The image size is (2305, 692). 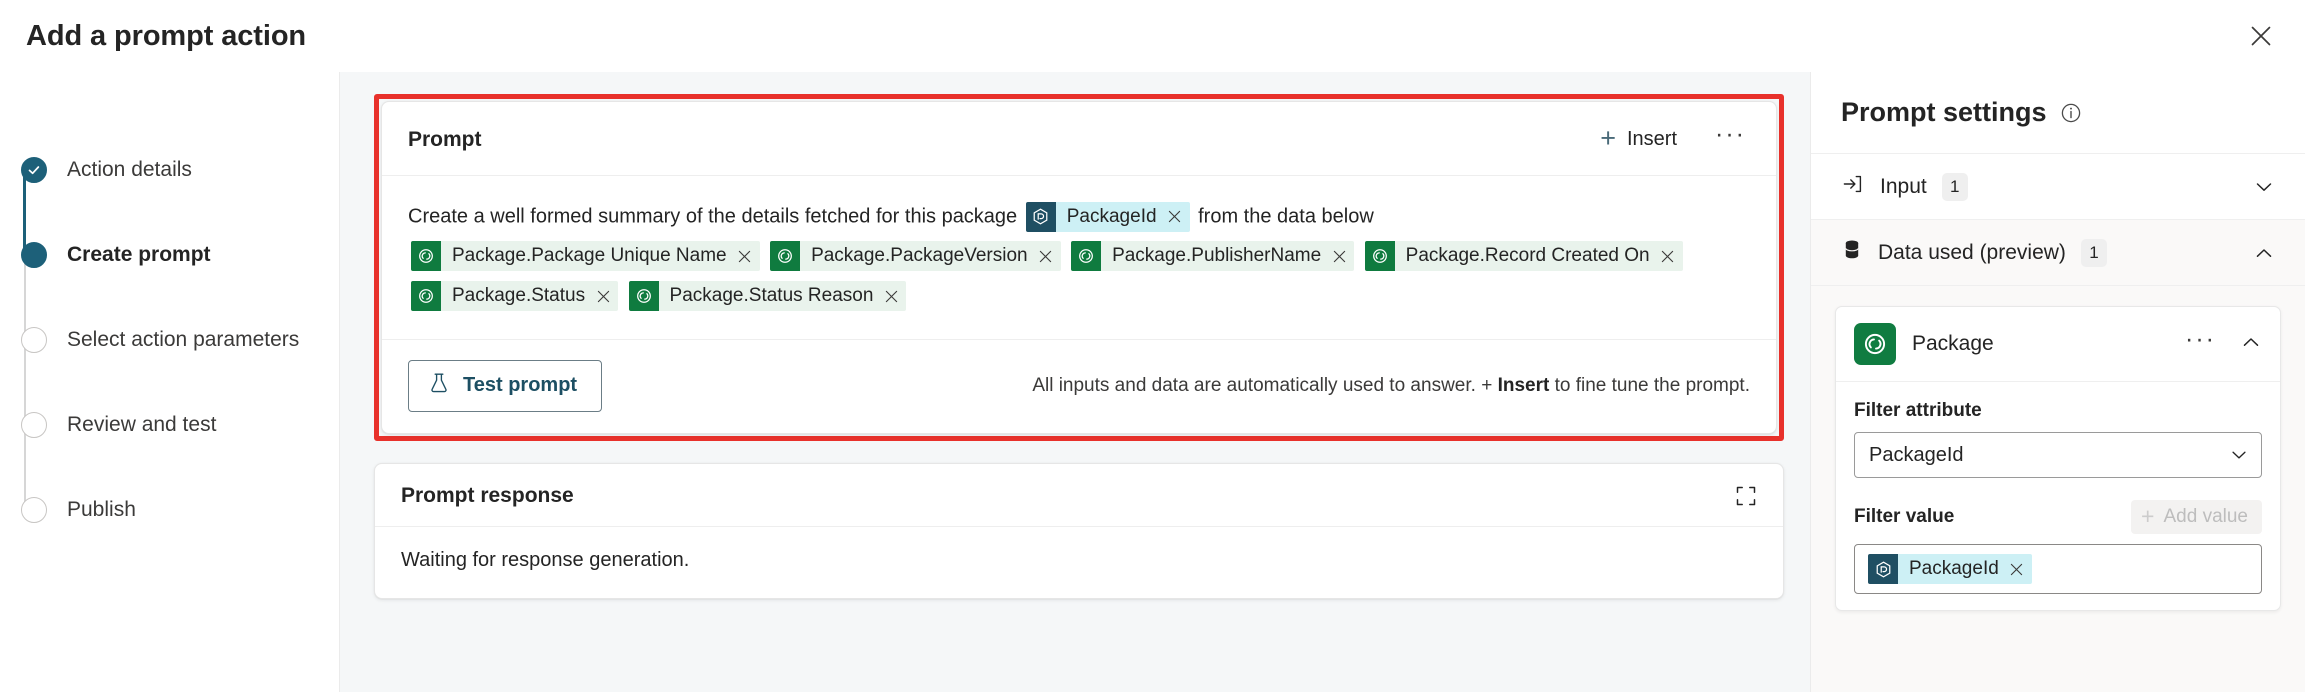 I want to click on filter-attribute-label: Filter attribute, so click(x=1918, y=410).